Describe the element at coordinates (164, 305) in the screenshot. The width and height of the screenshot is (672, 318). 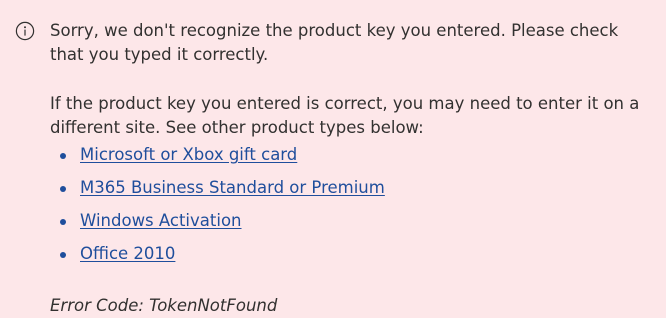
I see `error-code: Error Code: TokenNotFound` at that location.